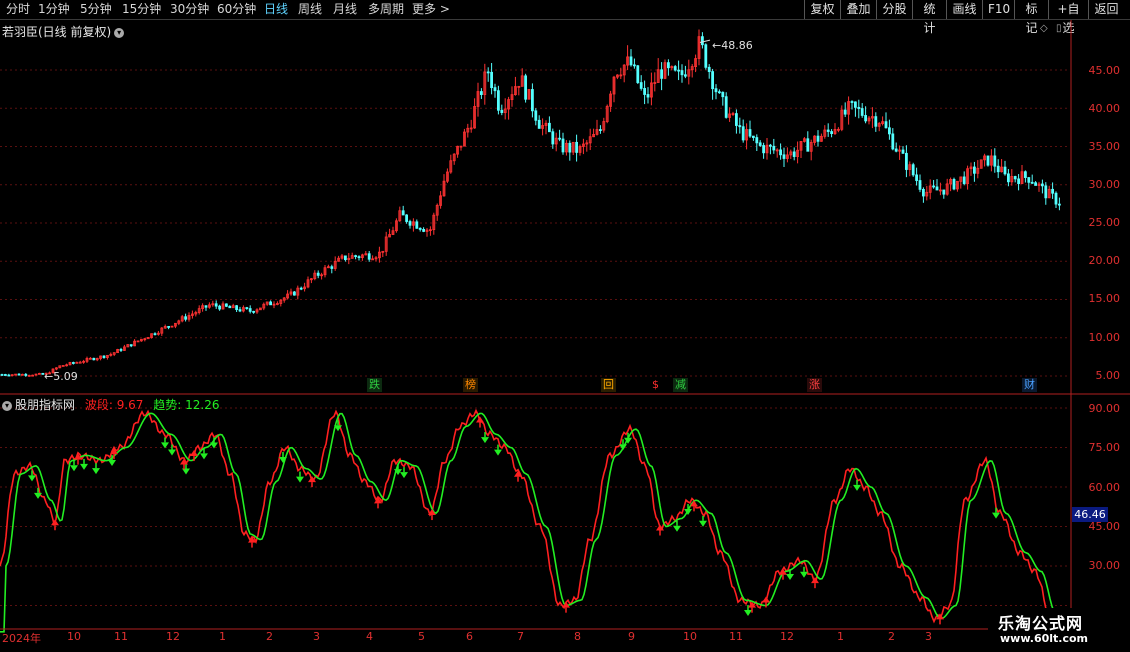  What do you see at coordinates (18, 9) in the screenshot?
I see `period-tab-intraday: 分时` at bounding box center [18, 9].